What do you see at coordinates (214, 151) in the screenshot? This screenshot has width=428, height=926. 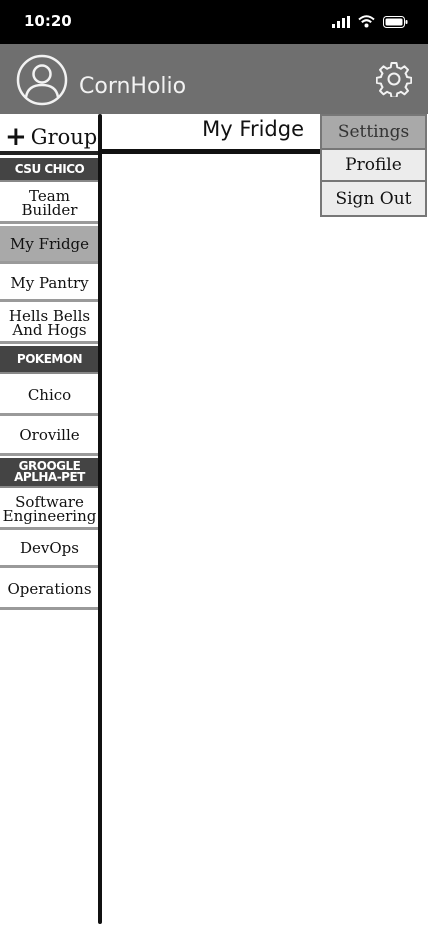 I see `title-underline` at bounding box center [214, 151].